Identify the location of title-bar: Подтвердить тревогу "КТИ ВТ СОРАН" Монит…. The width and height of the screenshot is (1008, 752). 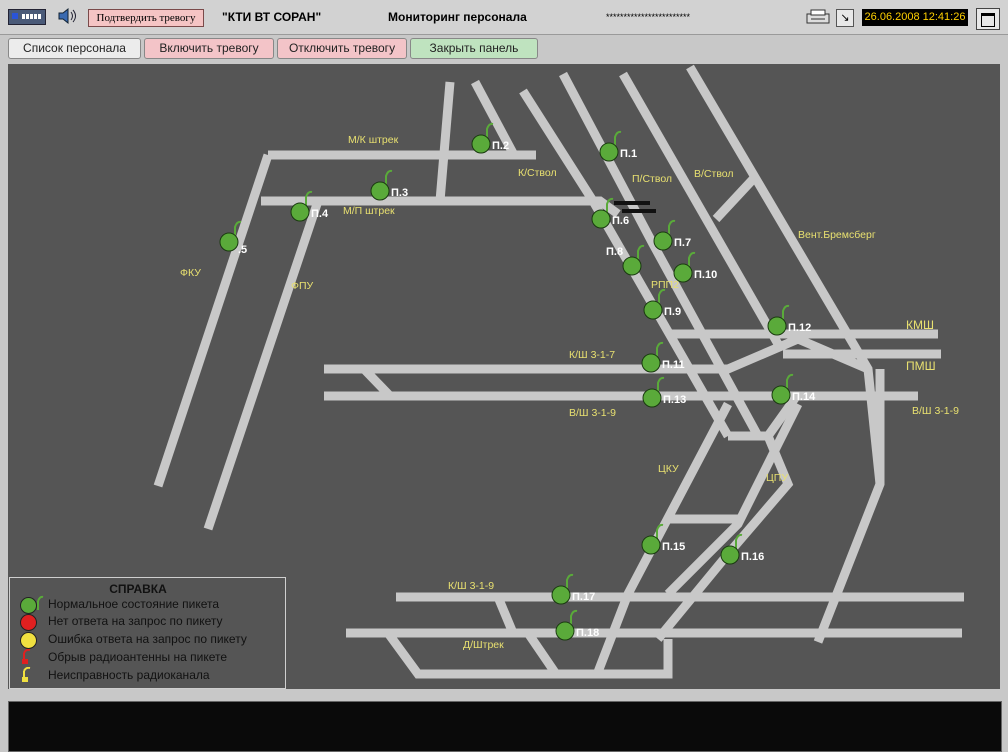
(504, 17).